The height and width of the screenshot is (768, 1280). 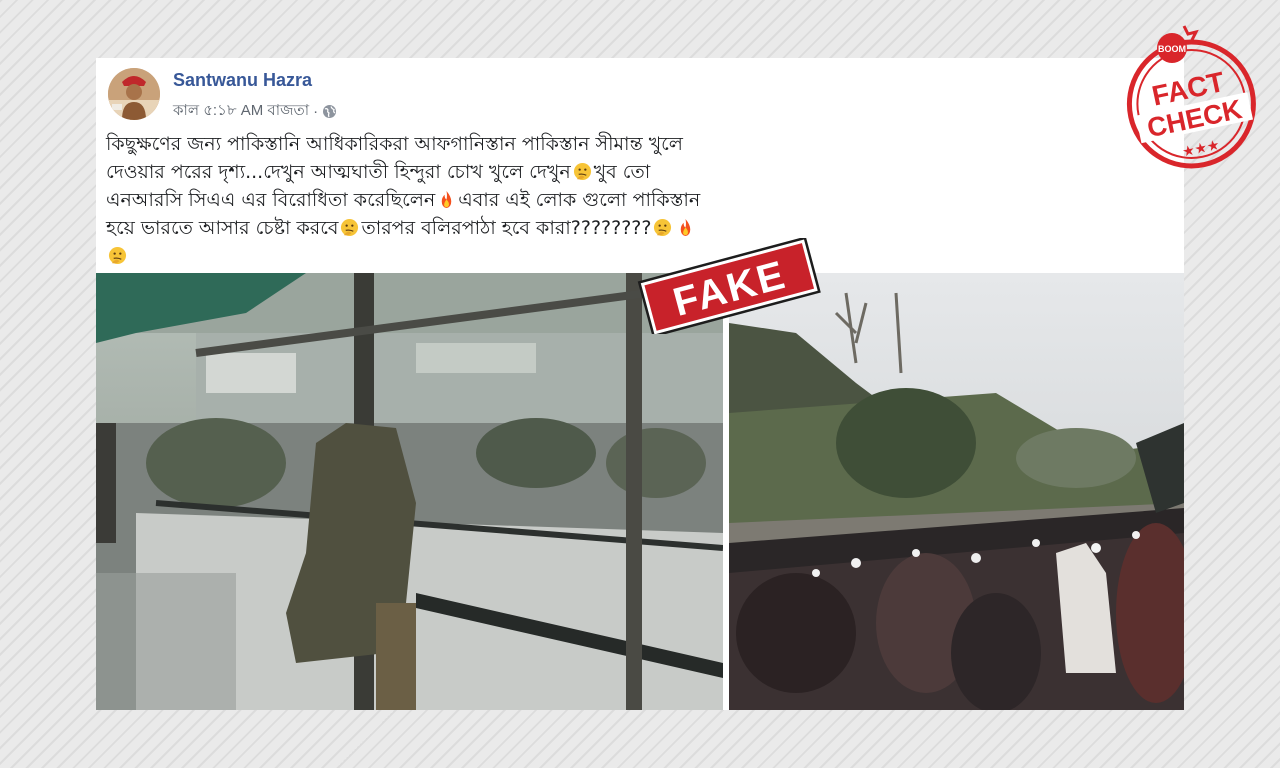 I want to click on boom-fact-check-stamp: FACT CHECK ★★★ BOOM, so click(x=1191, y=96).